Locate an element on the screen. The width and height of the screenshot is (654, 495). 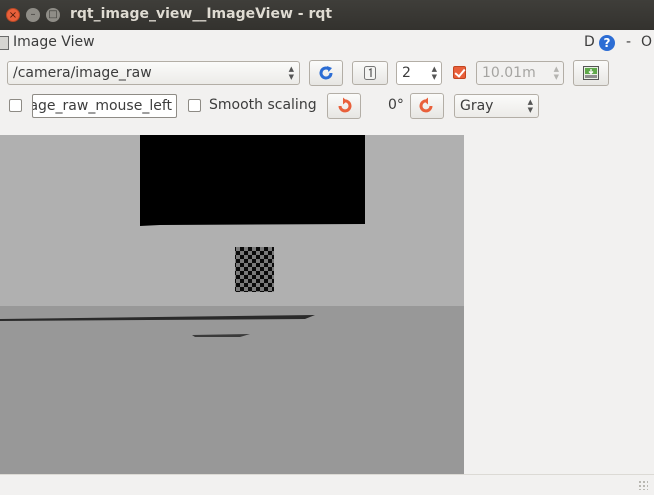
window-title: rqt_image_view__ImageView - rqt is located at coordinates (201, 14).